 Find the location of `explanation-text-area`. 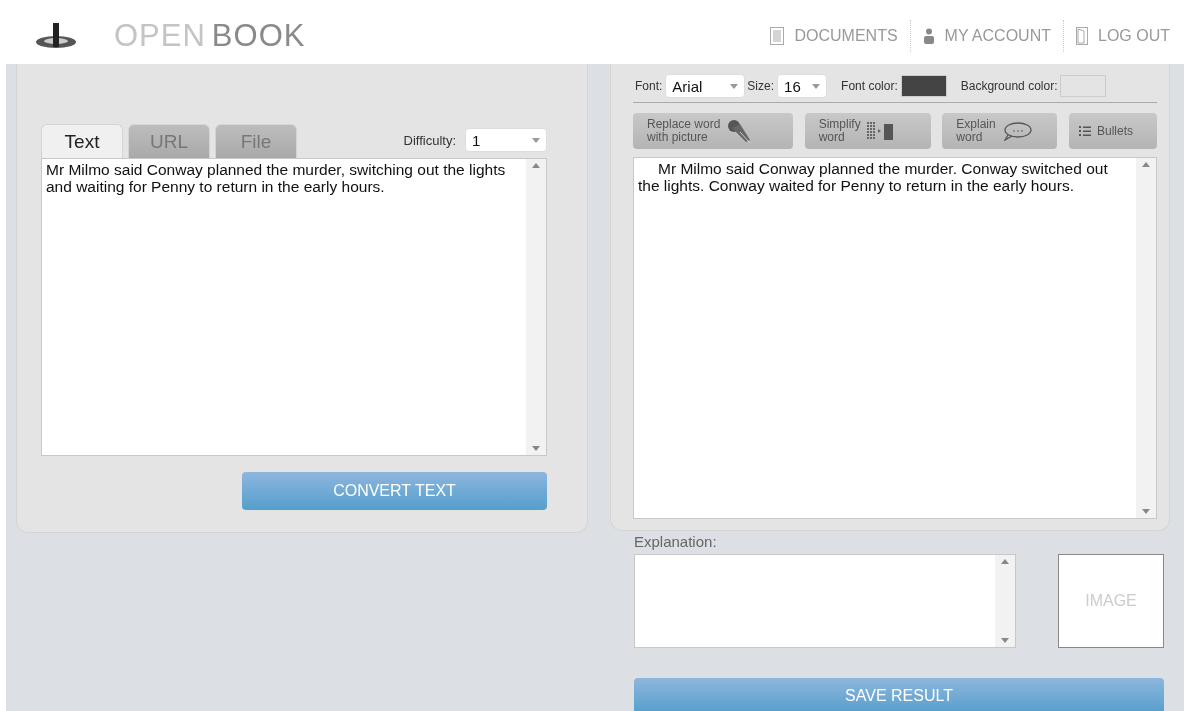

explanation-text-area is located at coordinates (825, 601).